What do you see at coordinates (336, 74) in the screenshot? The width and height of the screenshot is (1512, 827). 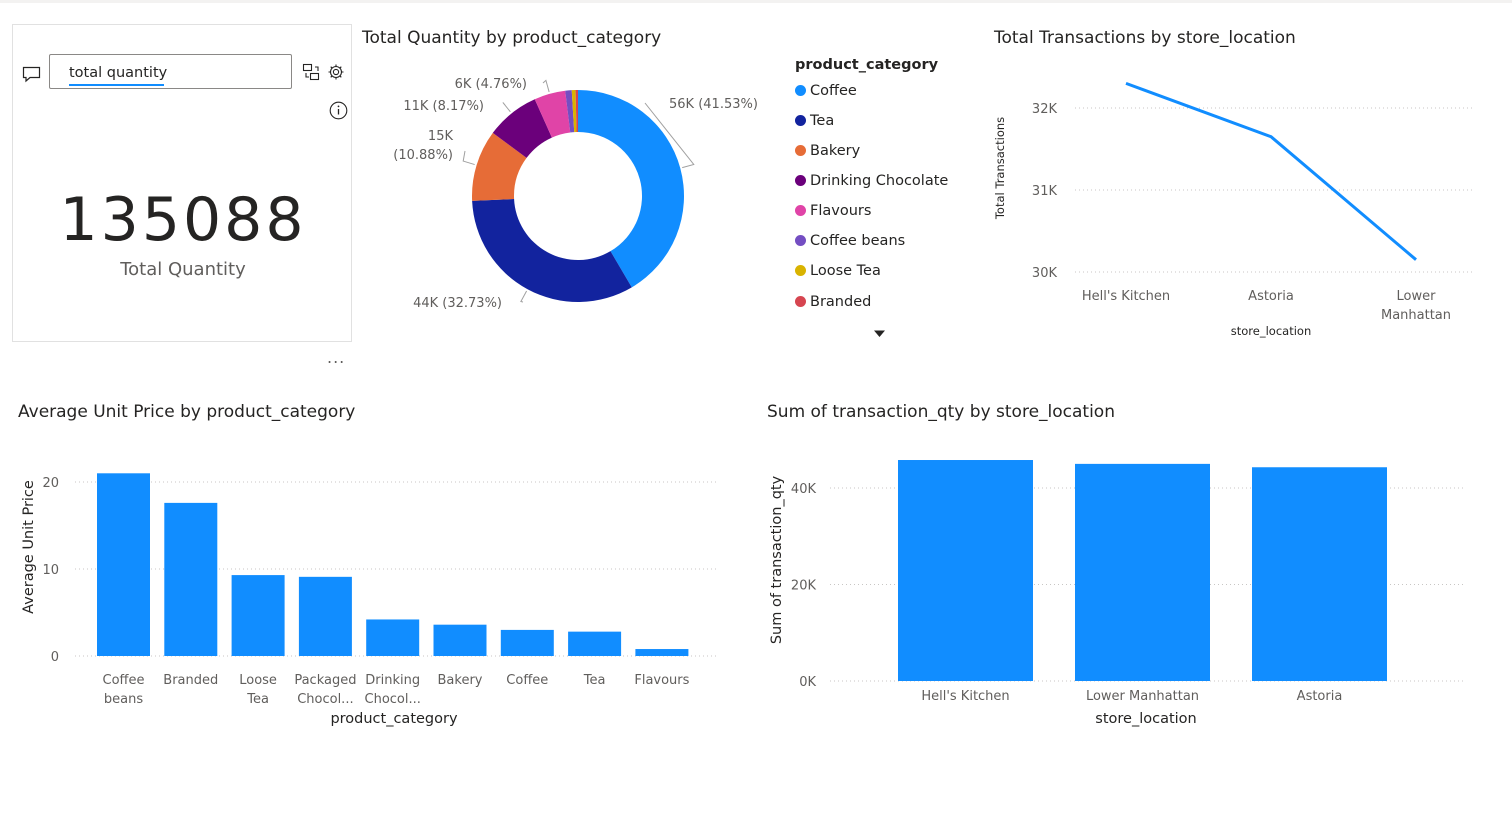 I see `settings-gear-icon` at bounding box center [336, 74].